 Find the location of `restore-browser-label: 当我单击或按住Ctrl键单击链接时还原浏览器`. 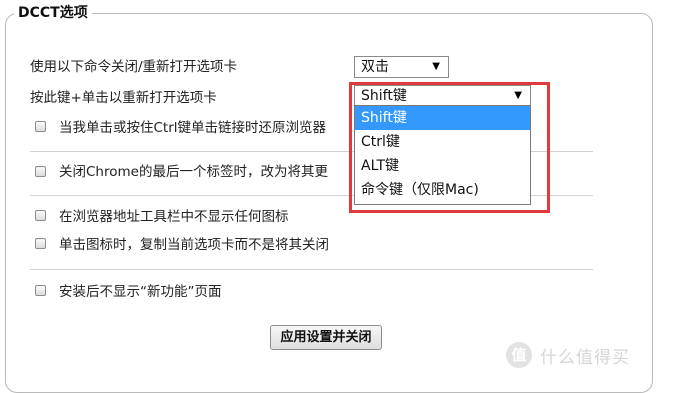

restore-browser-label: 当我单击或按住Ctrl键单击链接时还原浏览器 is located at coordinates (193, 128).